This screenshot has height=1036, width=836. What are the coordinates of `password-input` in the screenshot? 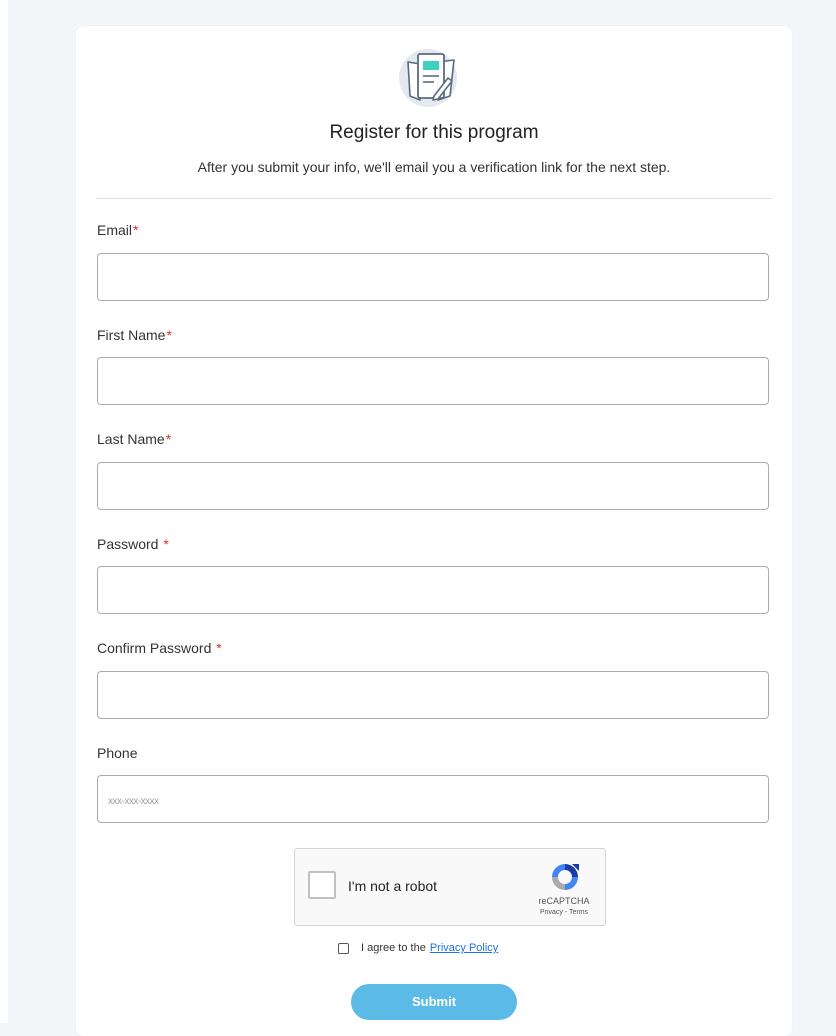 It's located at (433, 590).